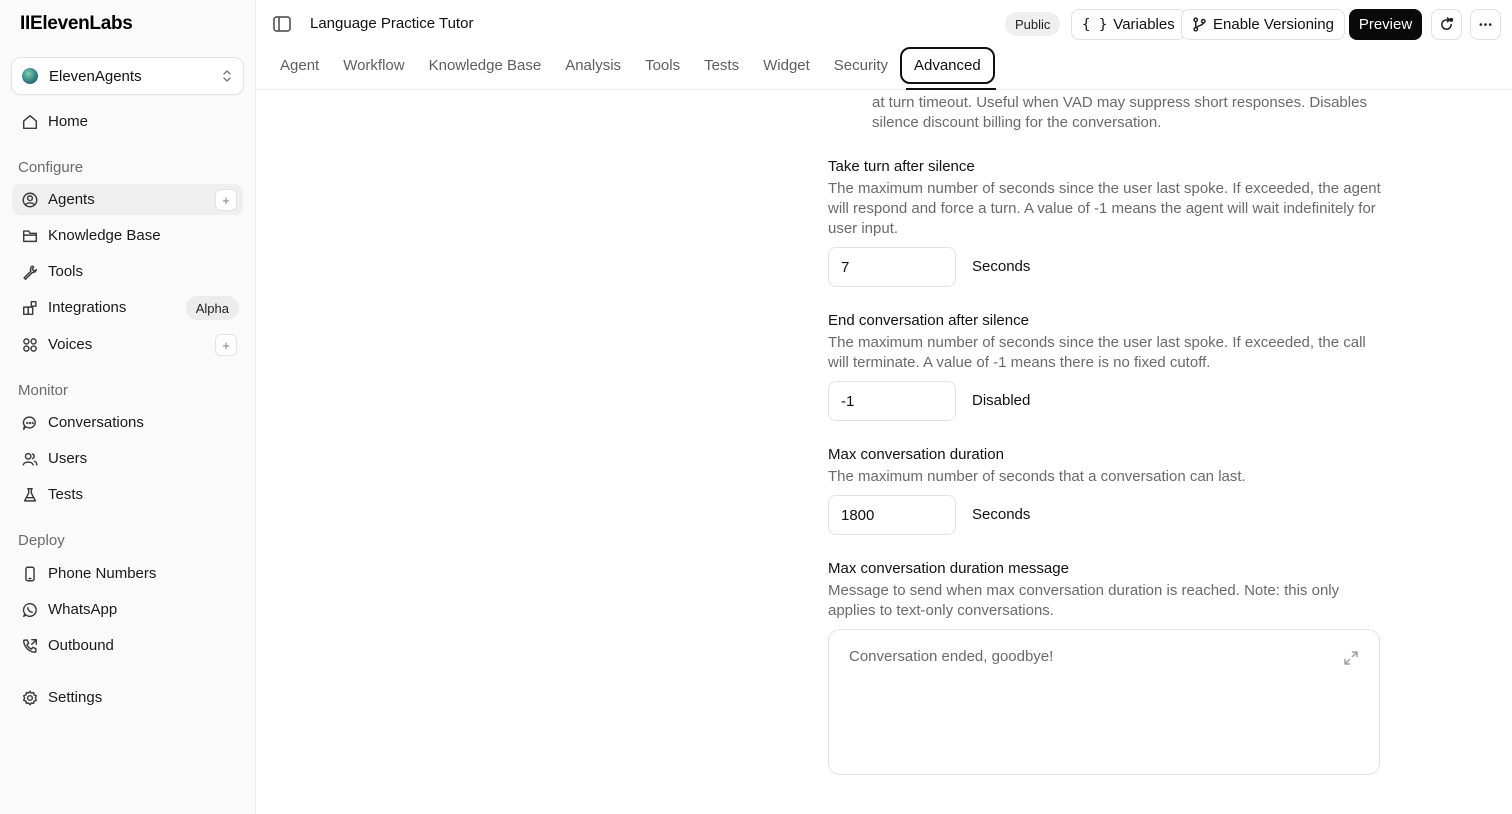  Describe the element at coordinates (1095, 24) in the screenshot. I see `curly-braces-icon: { }` at that location.